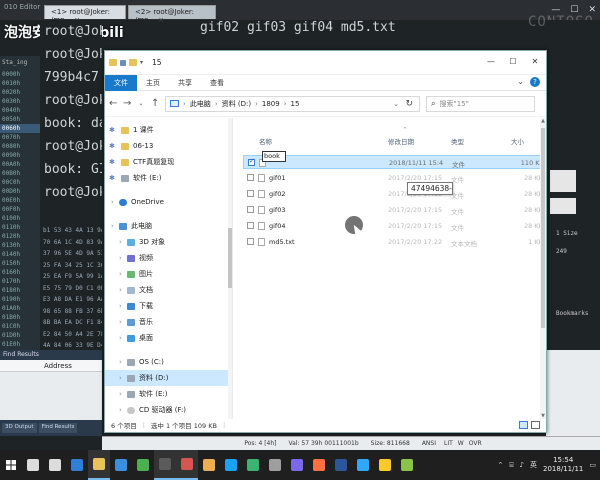 The image size is (600, 480). What do you see at coordinates (396, 104) in the screenshot?
I see `address-dropdown-icon: ⌄` at bounding box center [396, 104].